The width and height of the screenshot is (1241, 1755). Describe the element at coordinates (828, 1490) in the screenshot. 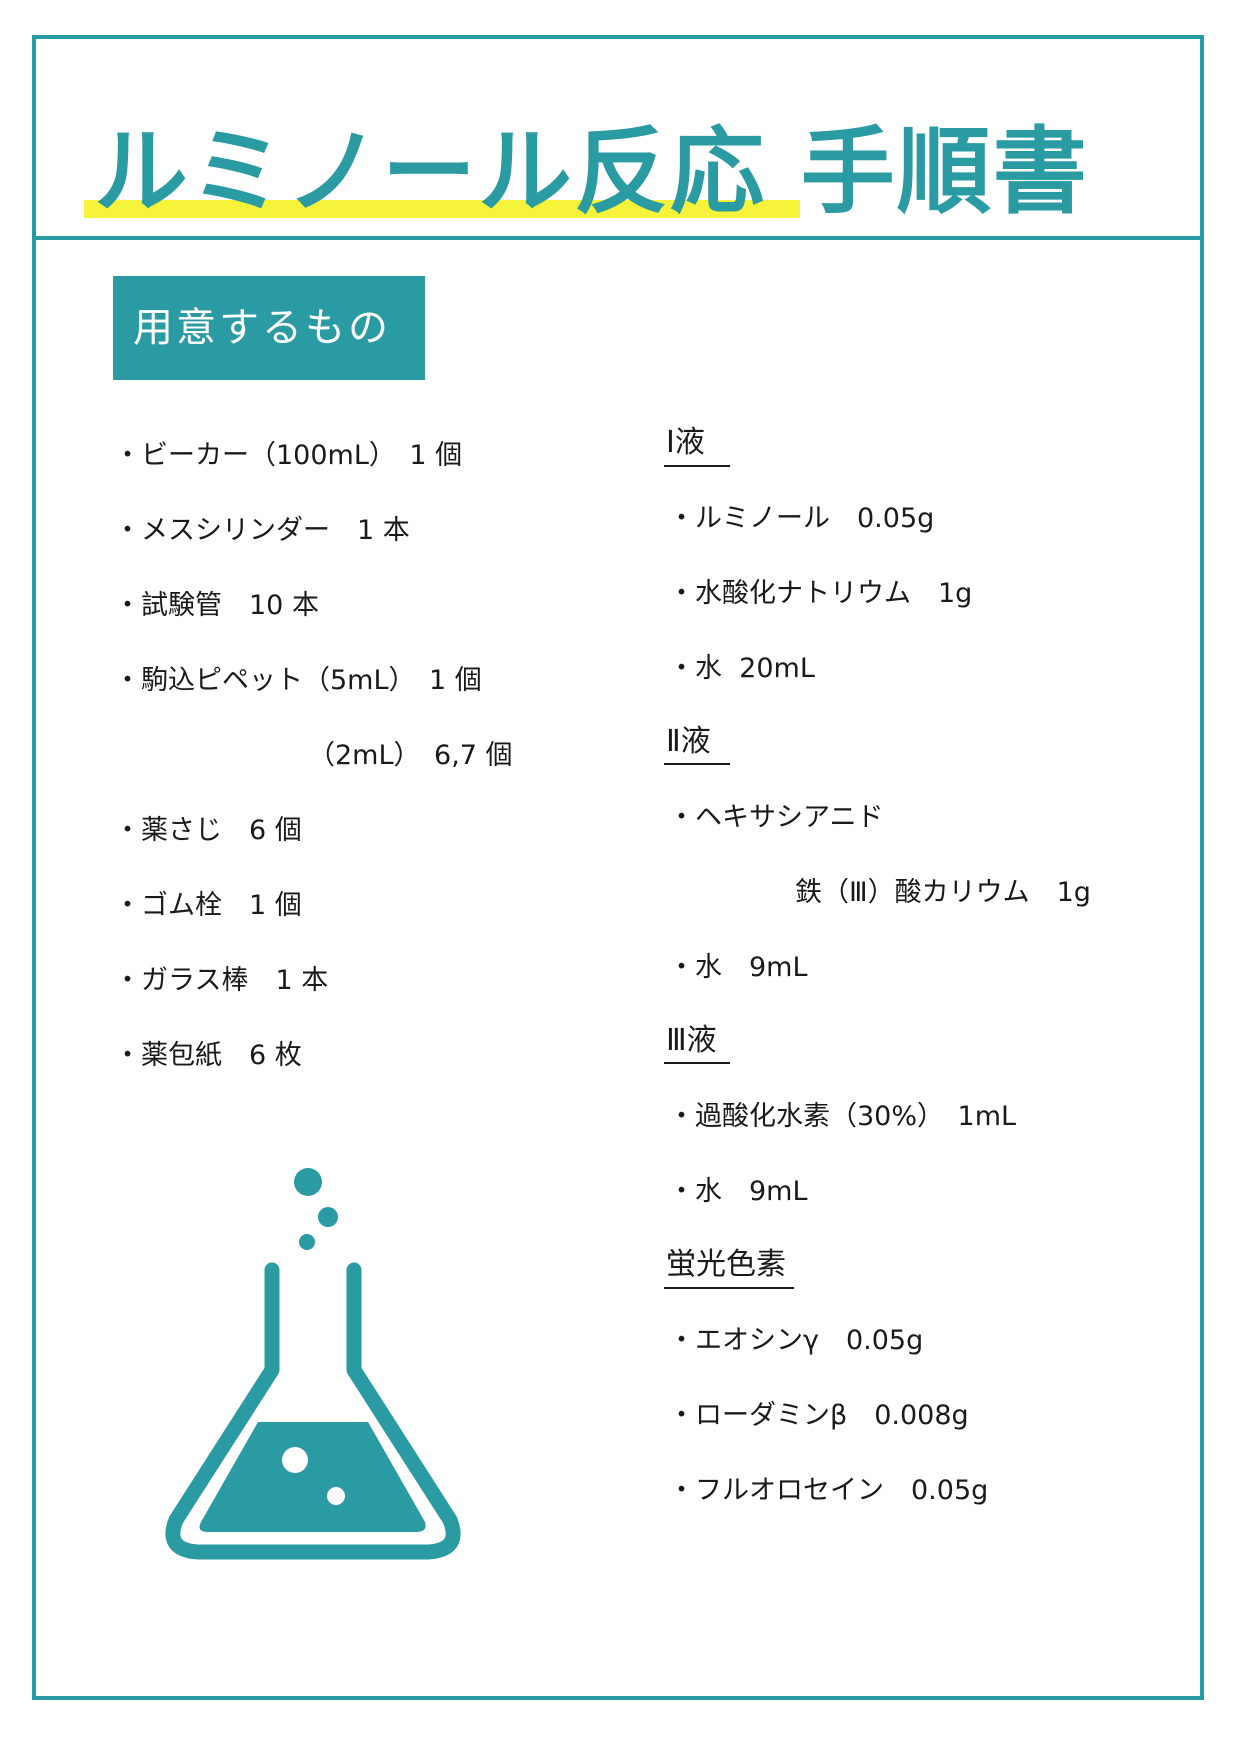

I see `dye-item: ・フルオロセイン 0.05g` at that location.